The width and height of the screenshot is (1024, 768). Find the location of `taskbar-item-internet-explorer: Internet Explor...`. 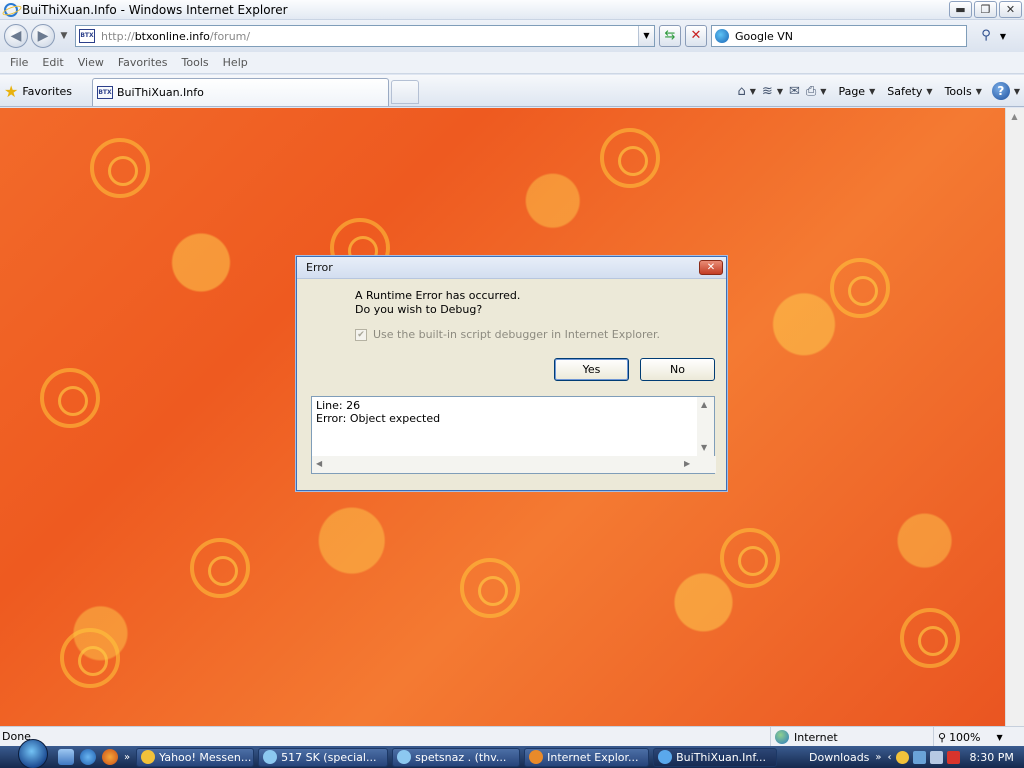

taskbar-item-internet-explorer: Internet Explor... is located at coordinates (587, 757).